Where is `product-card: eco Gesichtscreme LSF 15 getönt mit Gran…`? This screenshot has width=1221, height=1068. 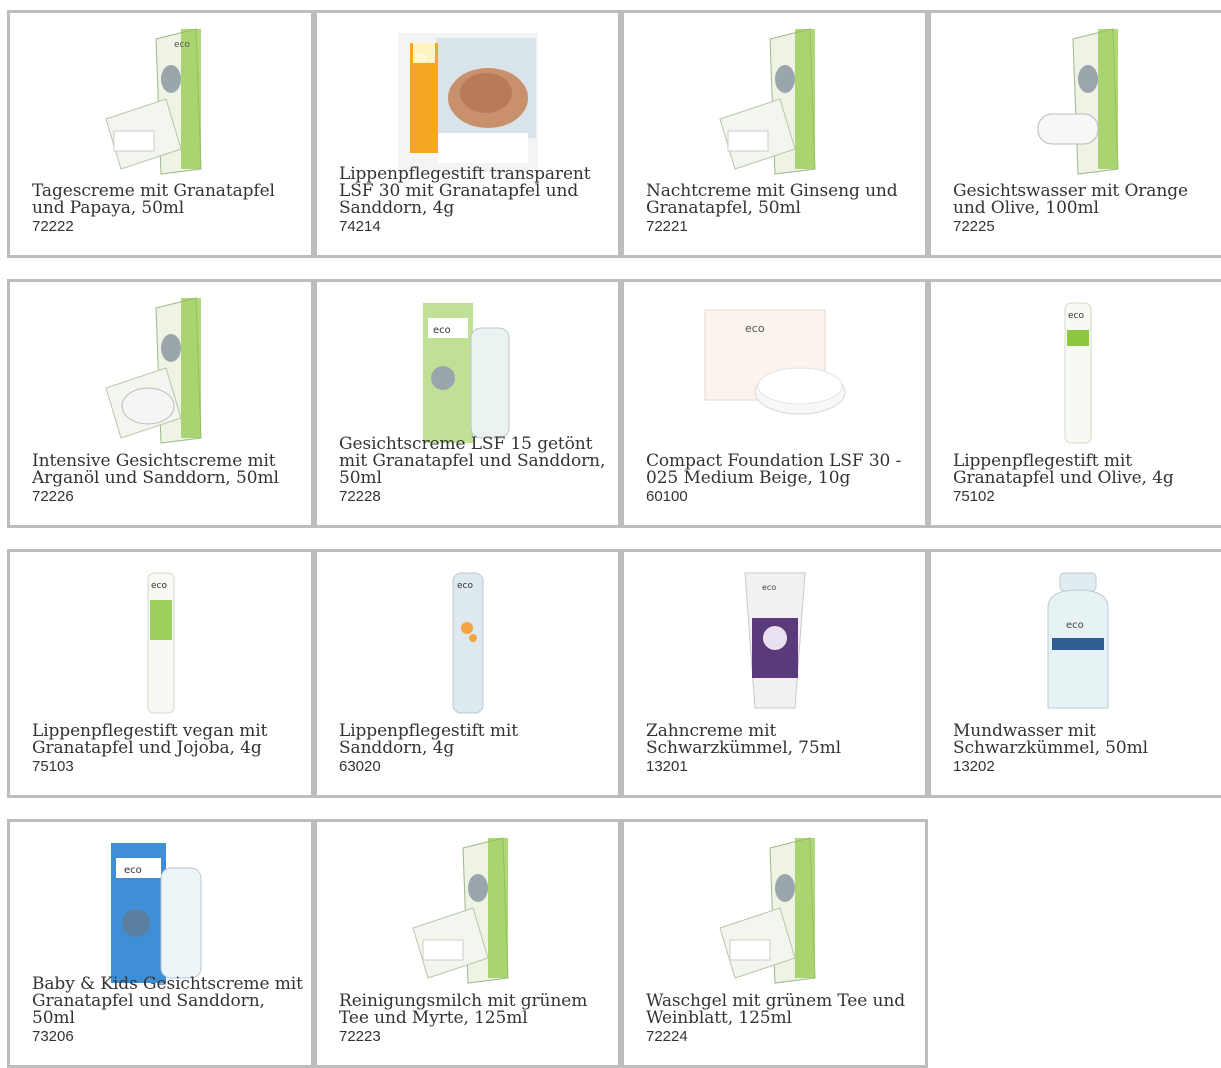 product-card: eco Gesichtscreme LSF 15 getönt mit Gran… is located at coordinates (467, 403).